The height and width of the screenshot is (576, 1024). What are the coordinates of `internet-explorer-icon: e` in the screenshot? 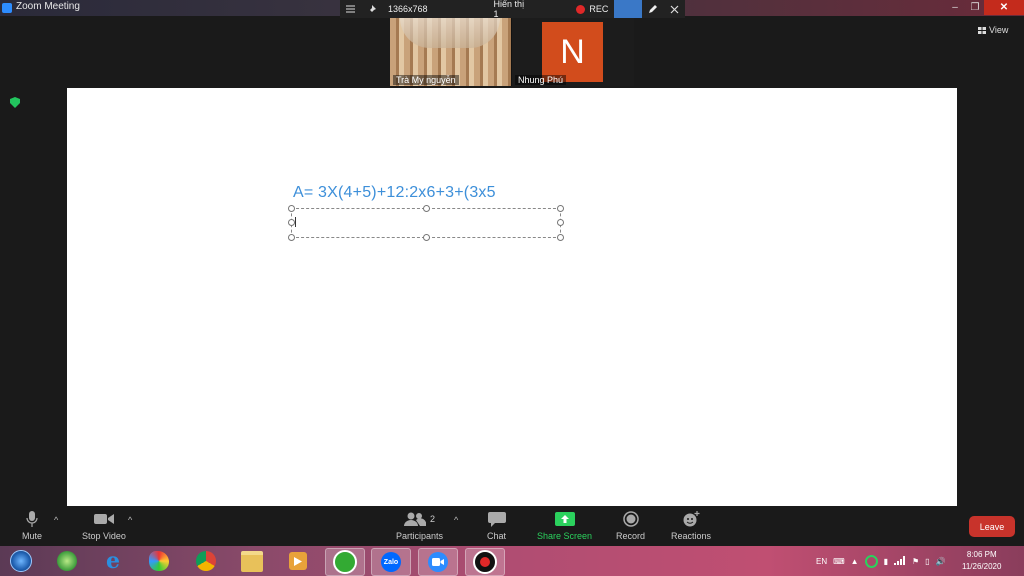 It's located at (113, 561).